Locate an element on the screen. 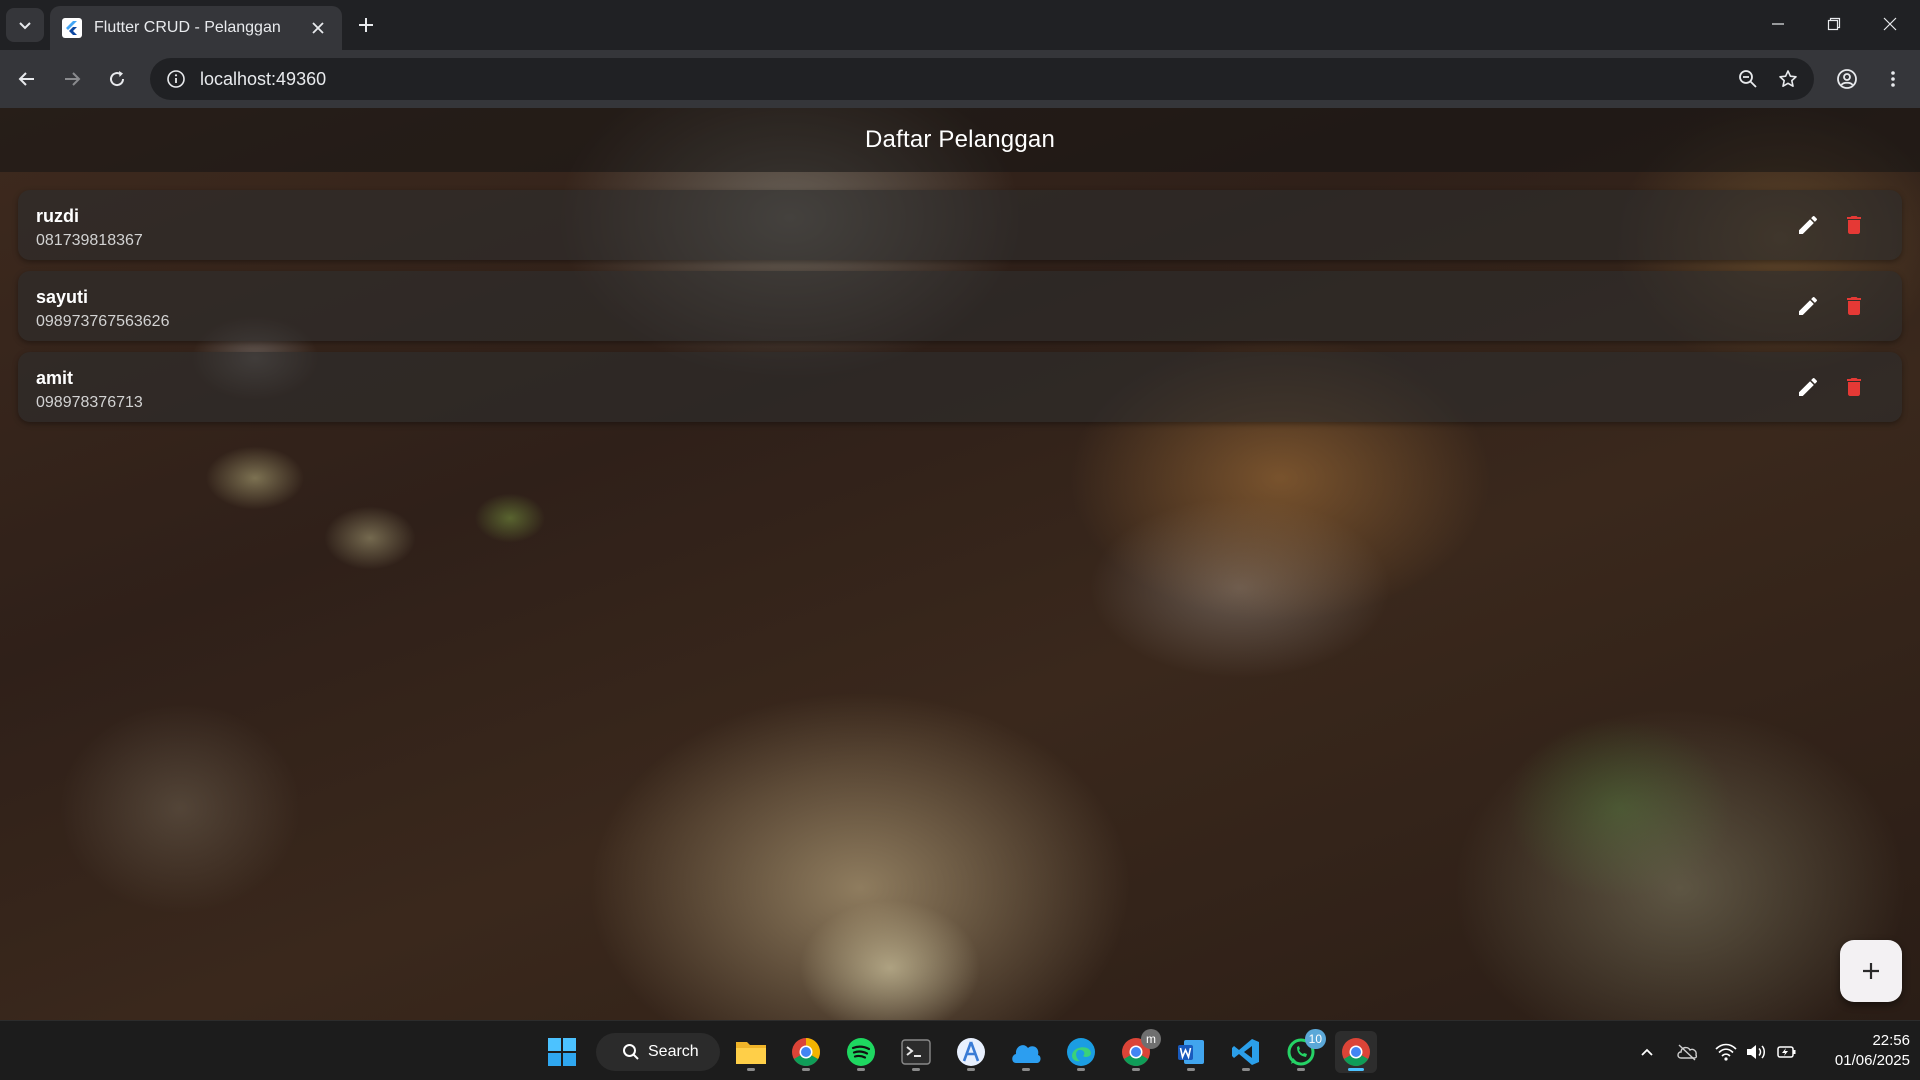 This screenshot has width=1920, height=1080. windows-start-icon is located at coordinates (562, 1052).